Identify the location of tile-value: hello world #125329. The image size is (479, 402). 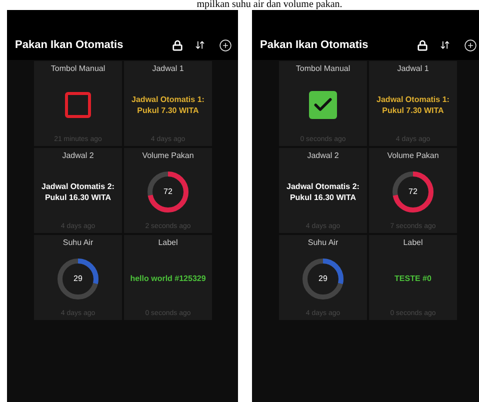
(168, 278).